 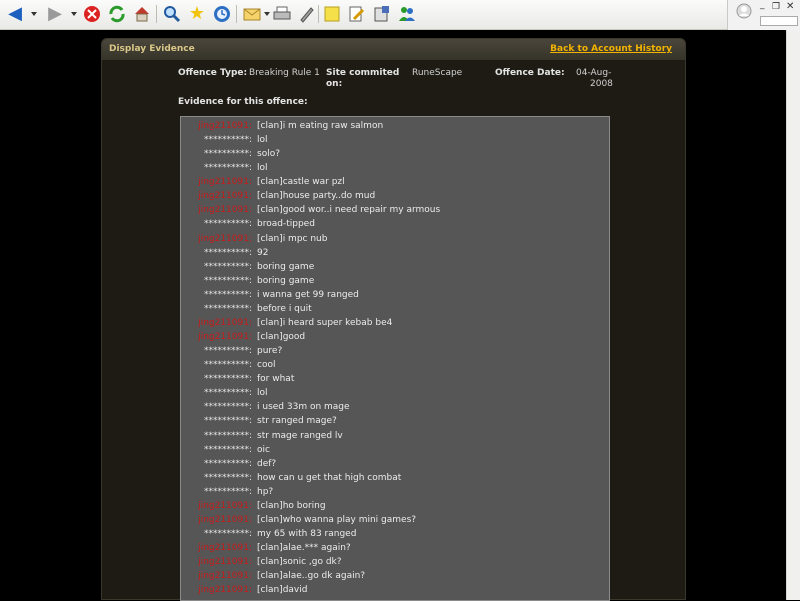 What do you see at coordinates (776, 7) in the screenshot?
I see `restore-icon: ❐` at bounding box center [776, 7].